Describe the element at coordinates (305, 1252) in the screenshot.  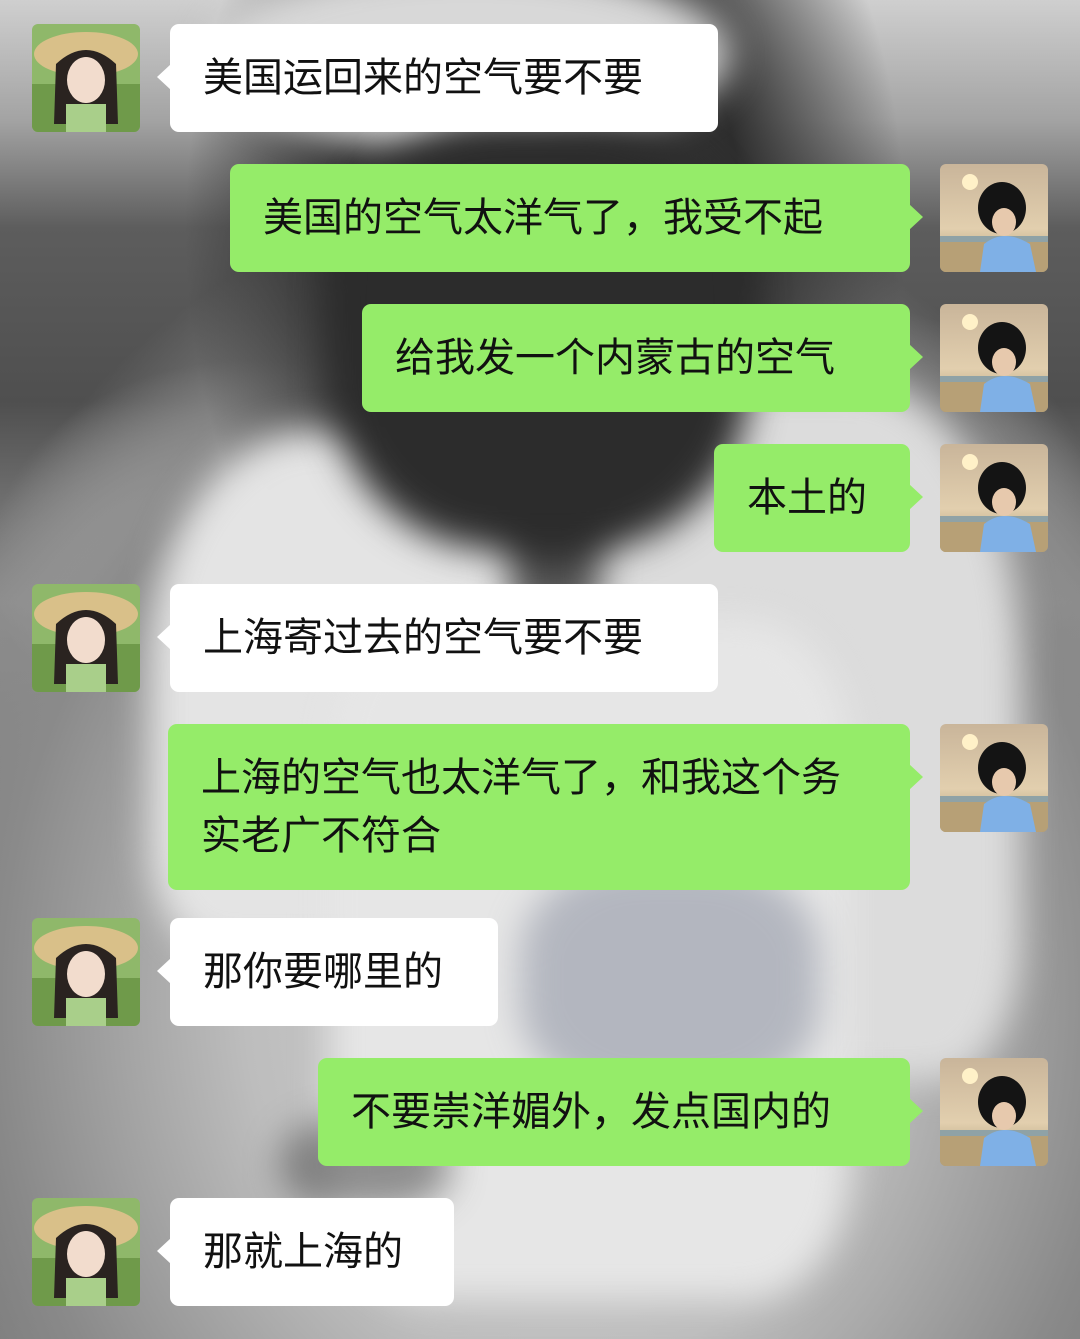
I see `incoming-message-bubble: 那就上海的` at that location.